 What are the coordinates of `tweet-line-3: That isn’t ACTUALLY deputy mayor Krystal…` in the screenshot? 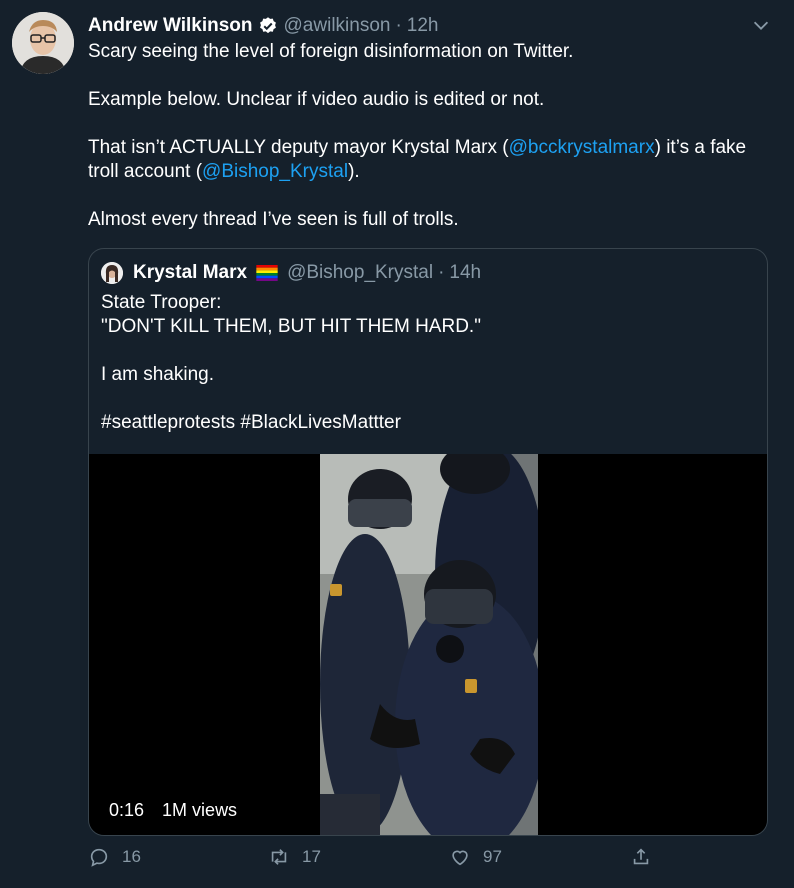 It's located at (433, 160).